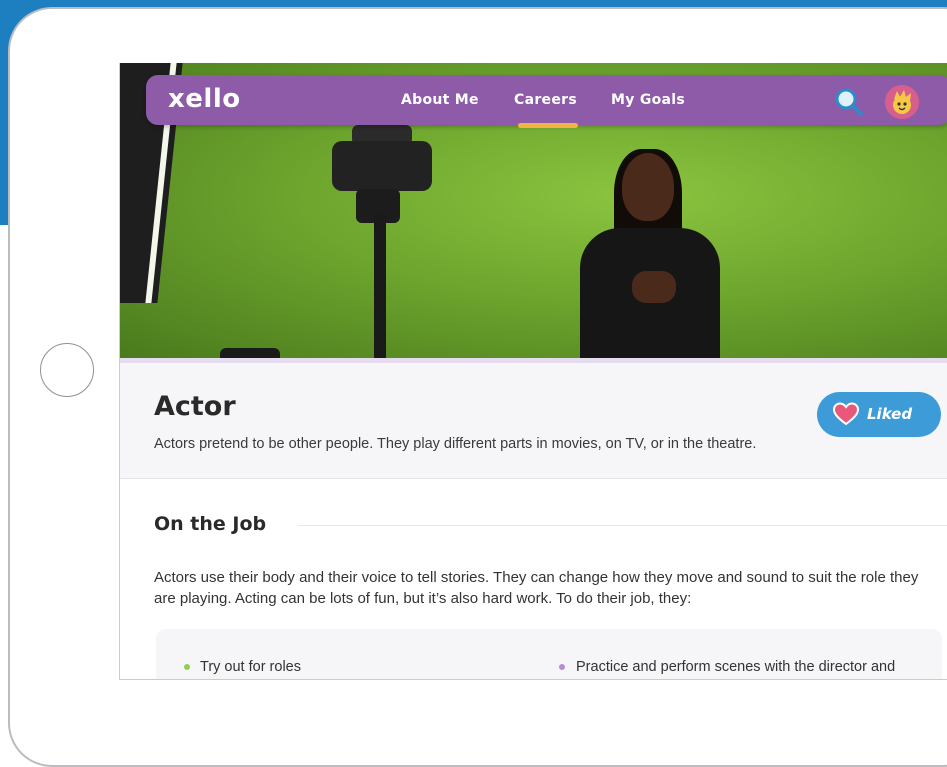 Image resolution: width=947 pixels, height=767 pixels. I want to click on heart-icon, so click(846, 416).